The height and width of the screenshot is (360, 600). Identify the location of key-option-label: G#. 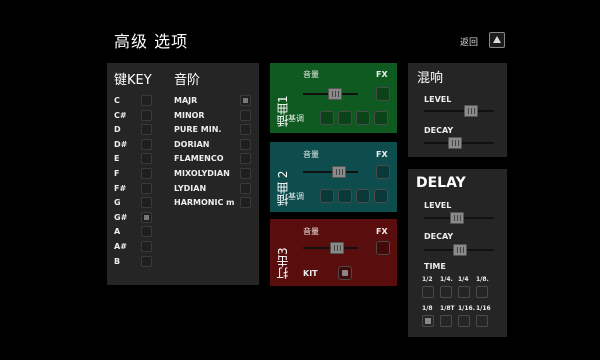
(121, 217).